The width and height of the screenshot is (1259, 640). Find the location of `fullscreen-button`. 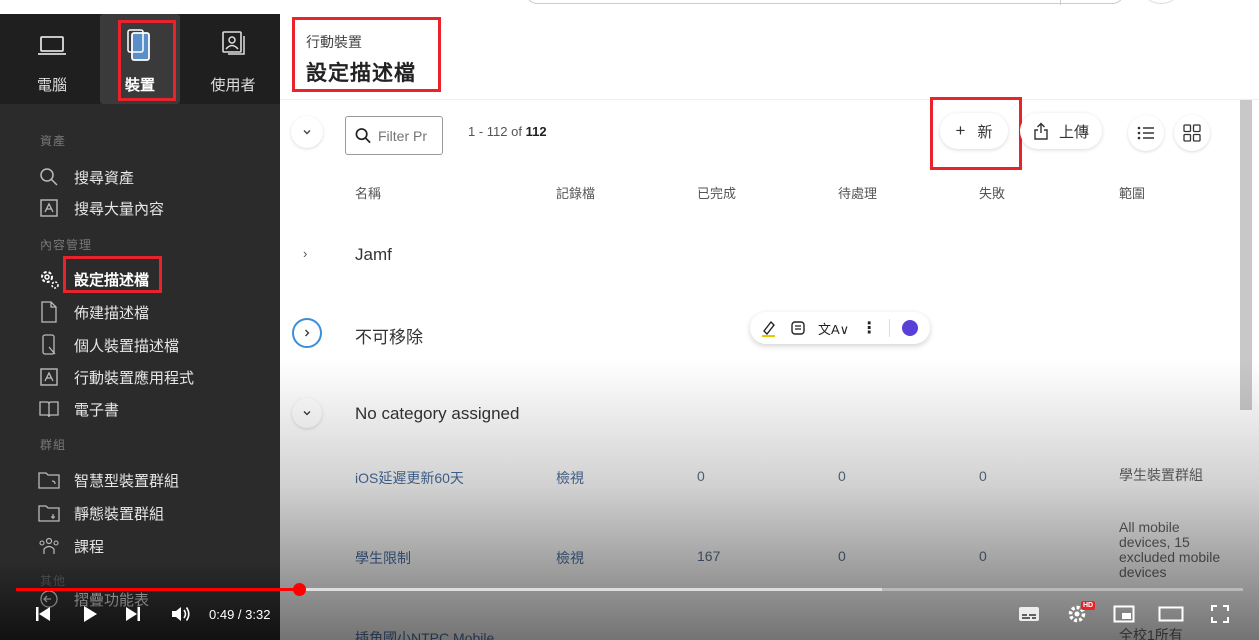

fullscreen-button is located at coordinates (1220, 614).